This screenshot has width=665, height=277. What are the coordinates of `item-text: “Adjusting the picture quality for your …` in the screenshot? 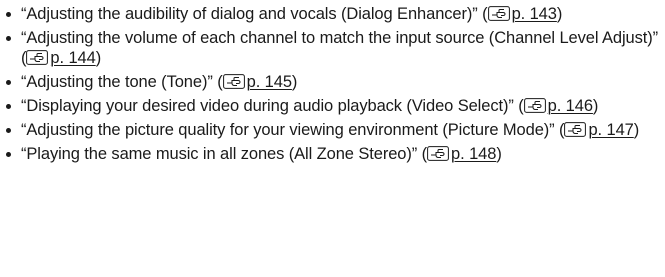 It's located at (293, 130).